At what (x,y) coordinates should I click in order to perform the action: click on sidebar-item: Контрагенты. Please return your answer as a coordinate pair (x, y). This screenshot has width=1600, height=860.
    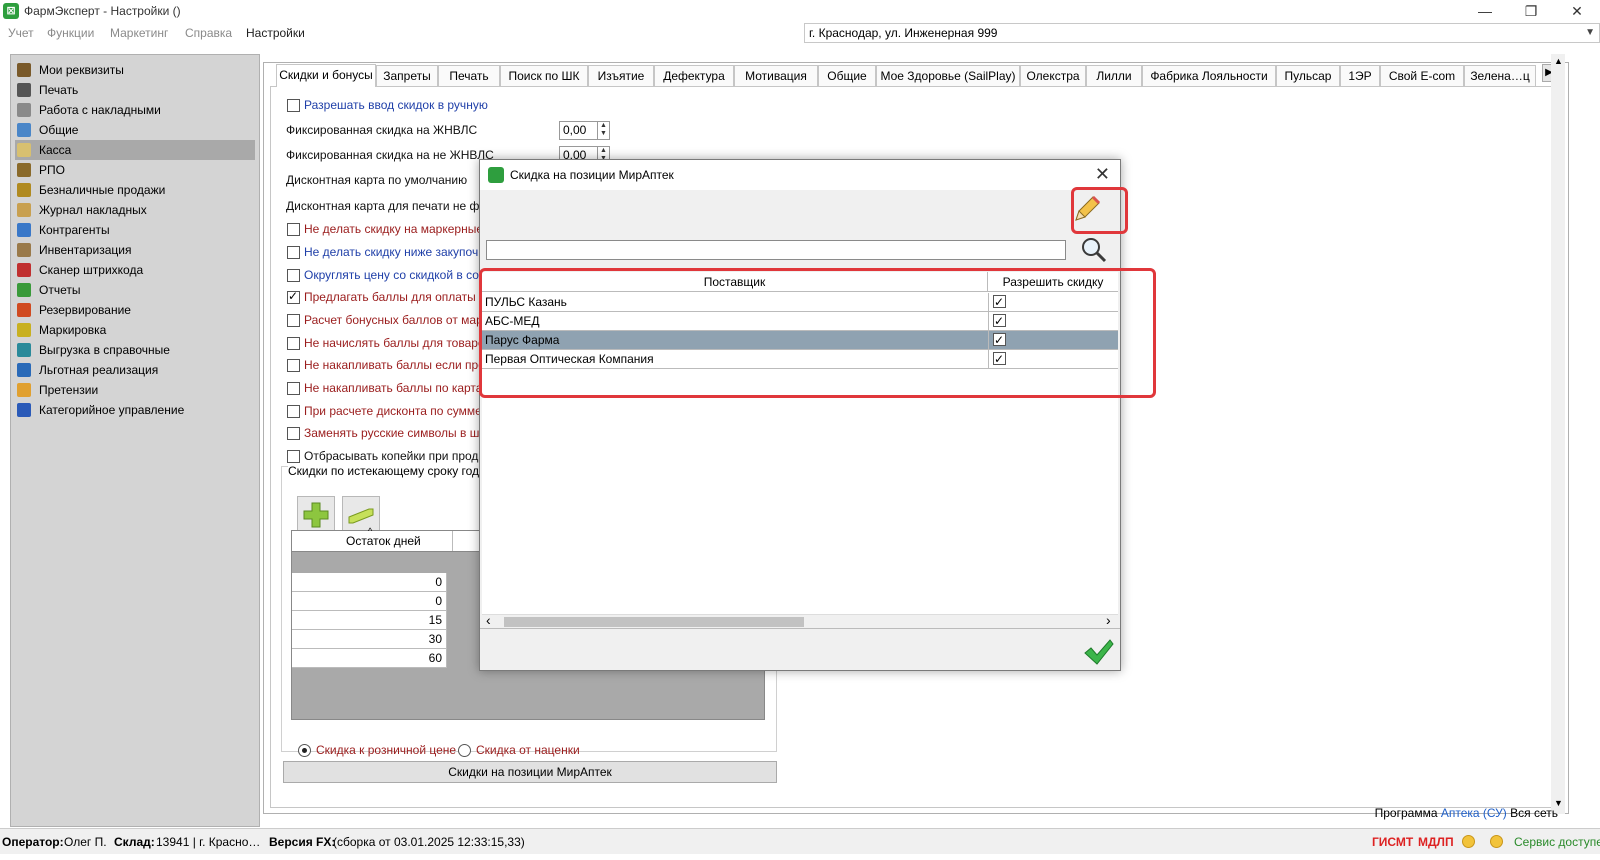
    Looking at the image, I should click on (135, 230).